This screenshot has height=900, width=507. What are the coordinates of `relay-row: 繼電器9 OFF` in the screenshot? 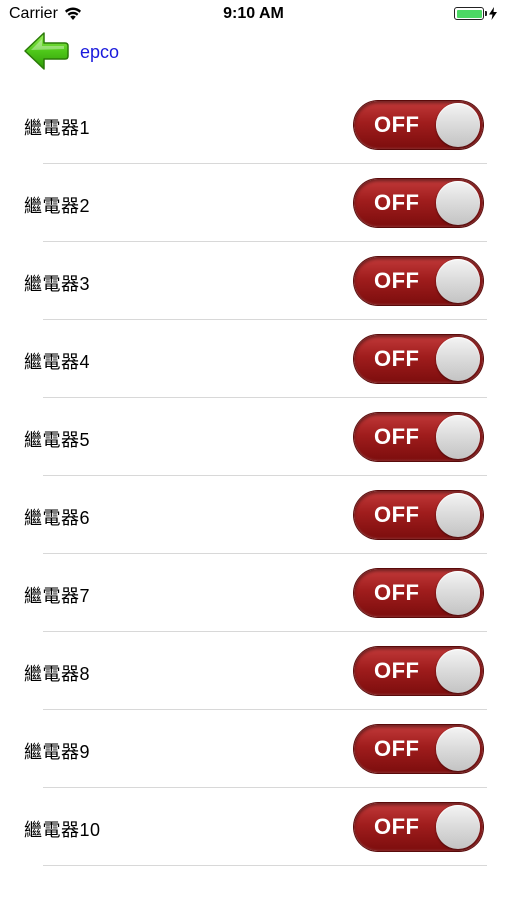 It's located at (253, 749).